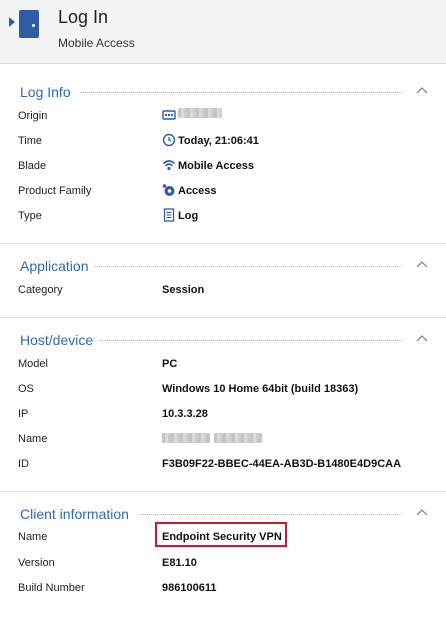 This screenshot has width=446, height=622. What do you see at coordinates (223, 567) in the screenshot?
I see `row-version: Version E81.10` at bounding box center [223, 567].